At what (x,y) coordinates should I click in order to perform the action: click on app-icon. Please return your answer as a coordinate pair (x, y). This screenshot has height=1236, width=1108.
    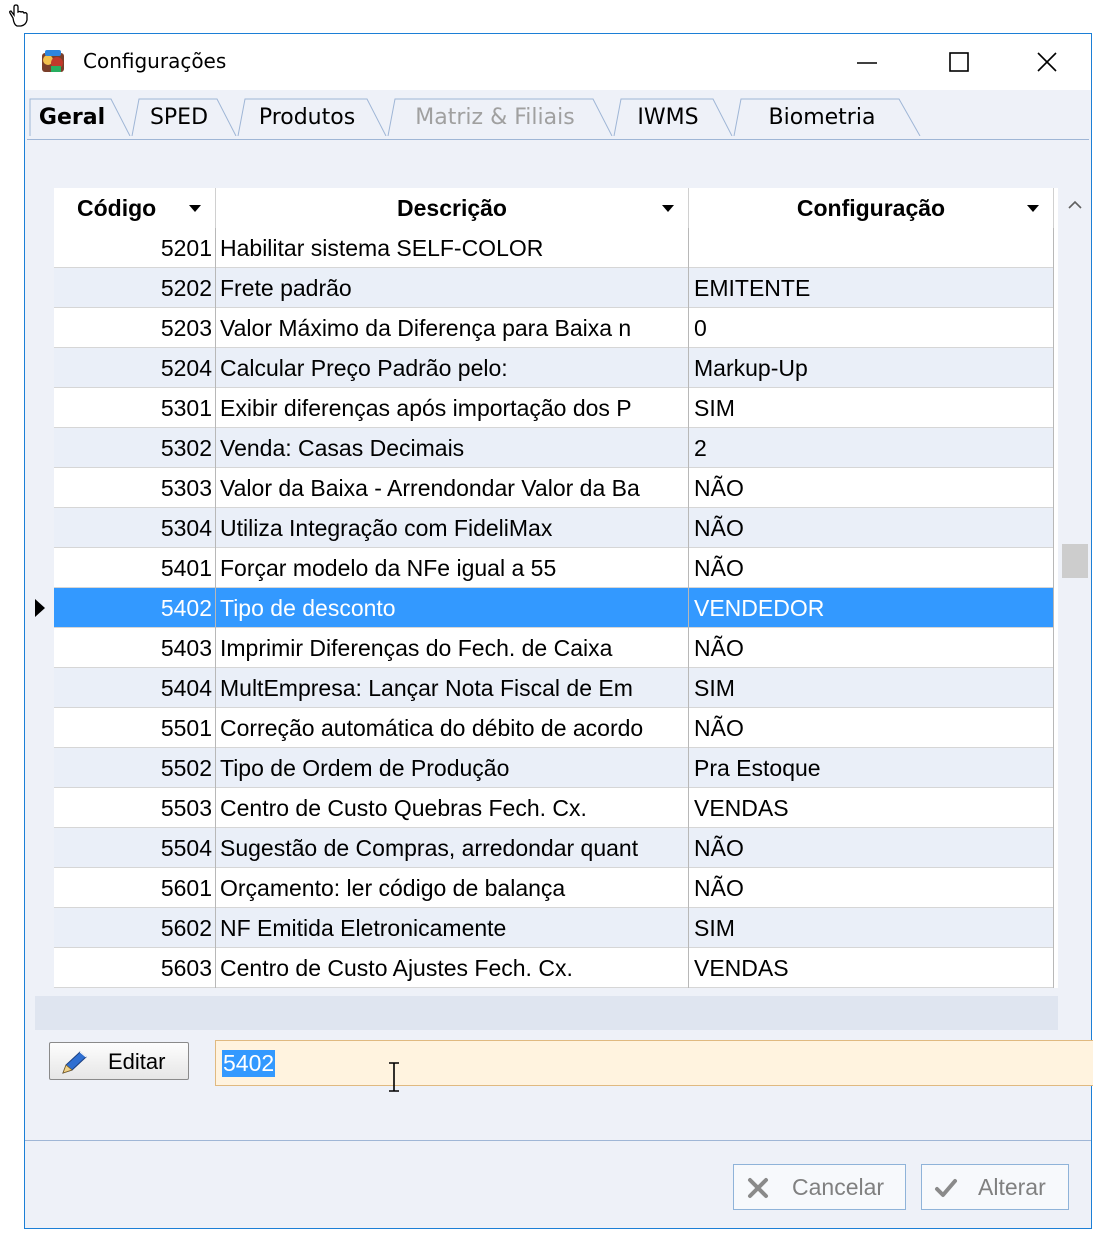
    Looking at the image, I should click on (53, 61).